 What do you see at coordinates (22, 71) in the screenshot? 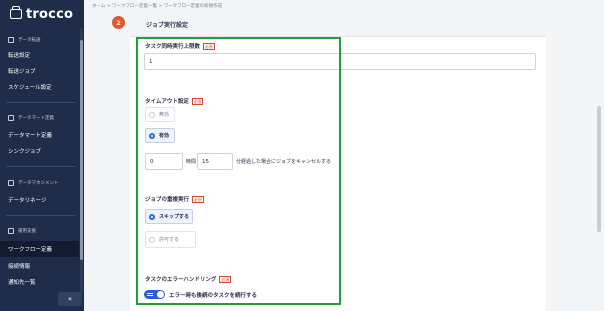
I see `sidebar-item-transfer-jobs: 転送ジョブ` at bounding box center [22, 71].